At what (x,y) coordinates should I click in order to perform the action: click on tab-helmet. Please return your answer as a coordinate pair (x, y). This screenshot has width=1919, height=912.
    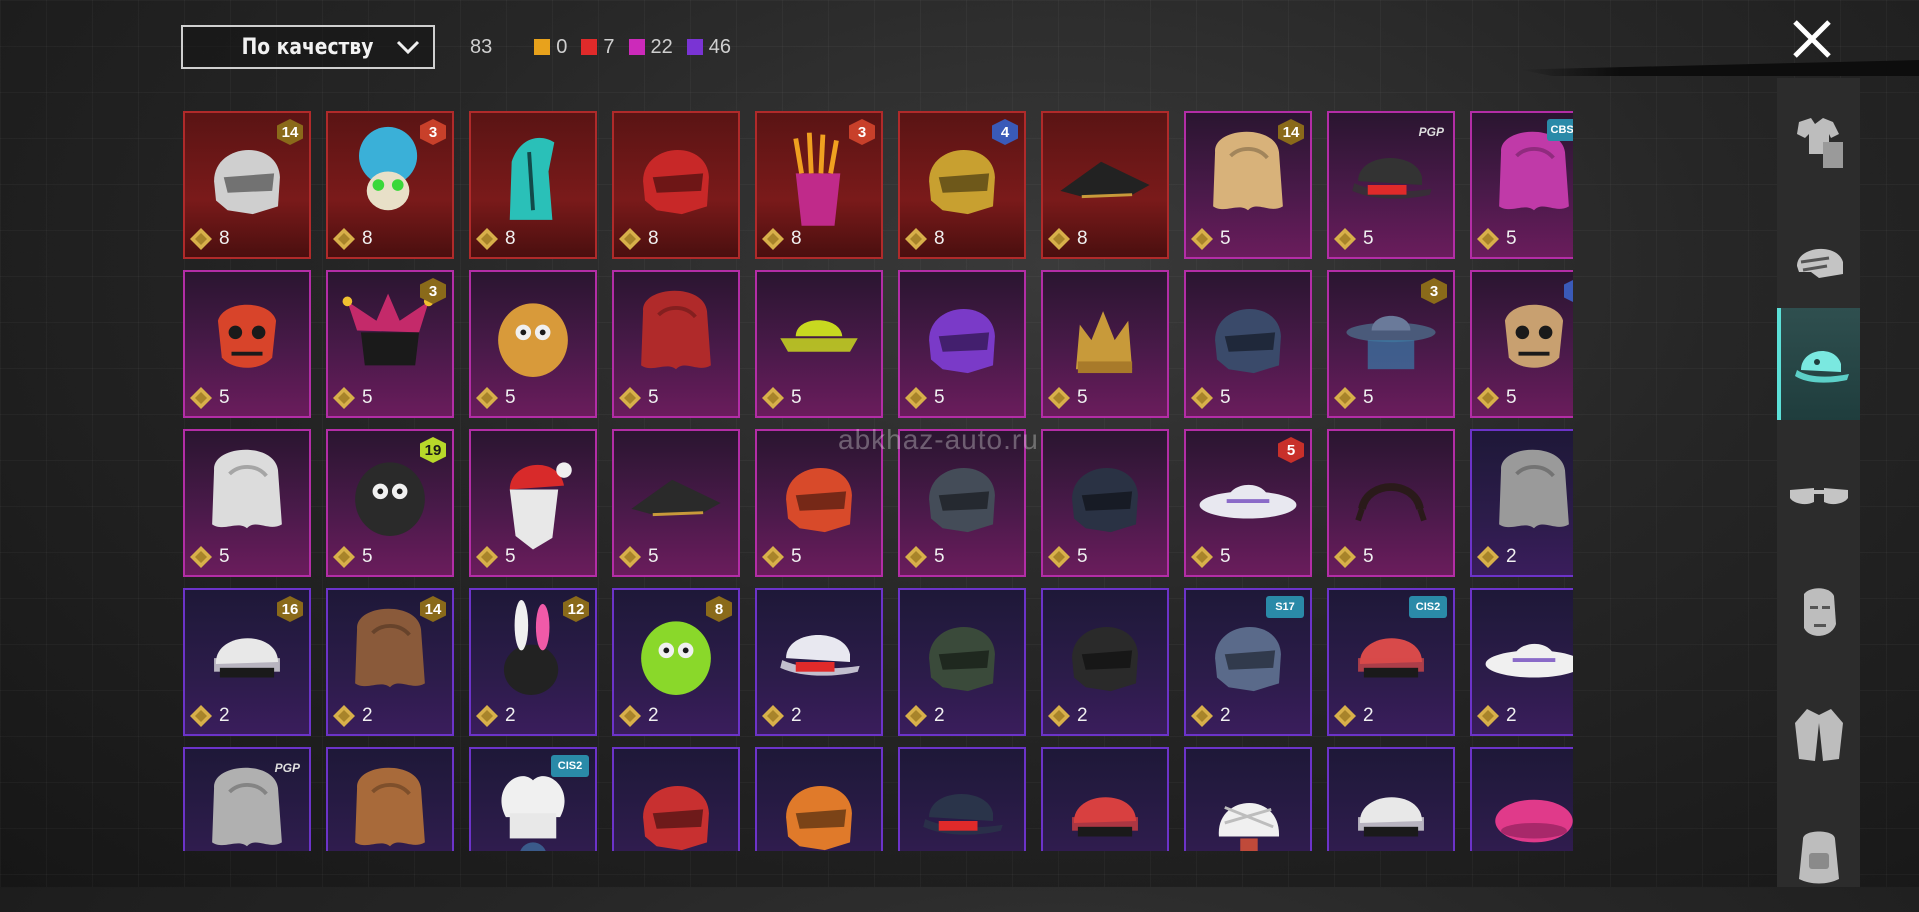
    Looking at the image, I should click on (1818, 262).